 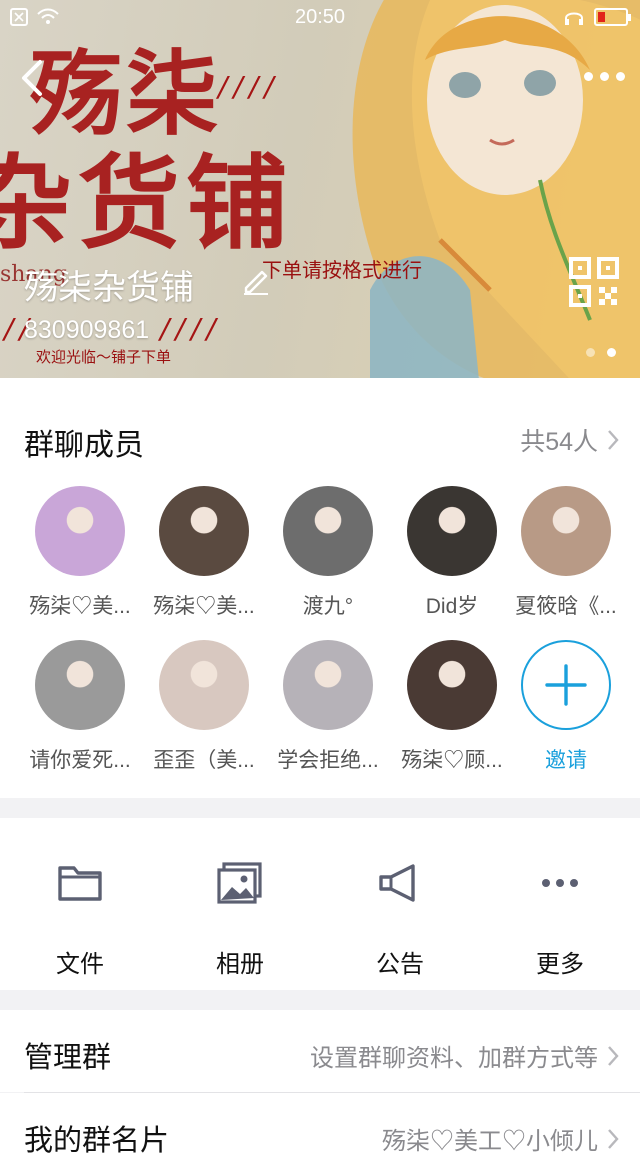 What do you see at coordinates (560, 919) in the screenshot?
I see `more-tools-button: 更多` at bounding box center [560, 919].